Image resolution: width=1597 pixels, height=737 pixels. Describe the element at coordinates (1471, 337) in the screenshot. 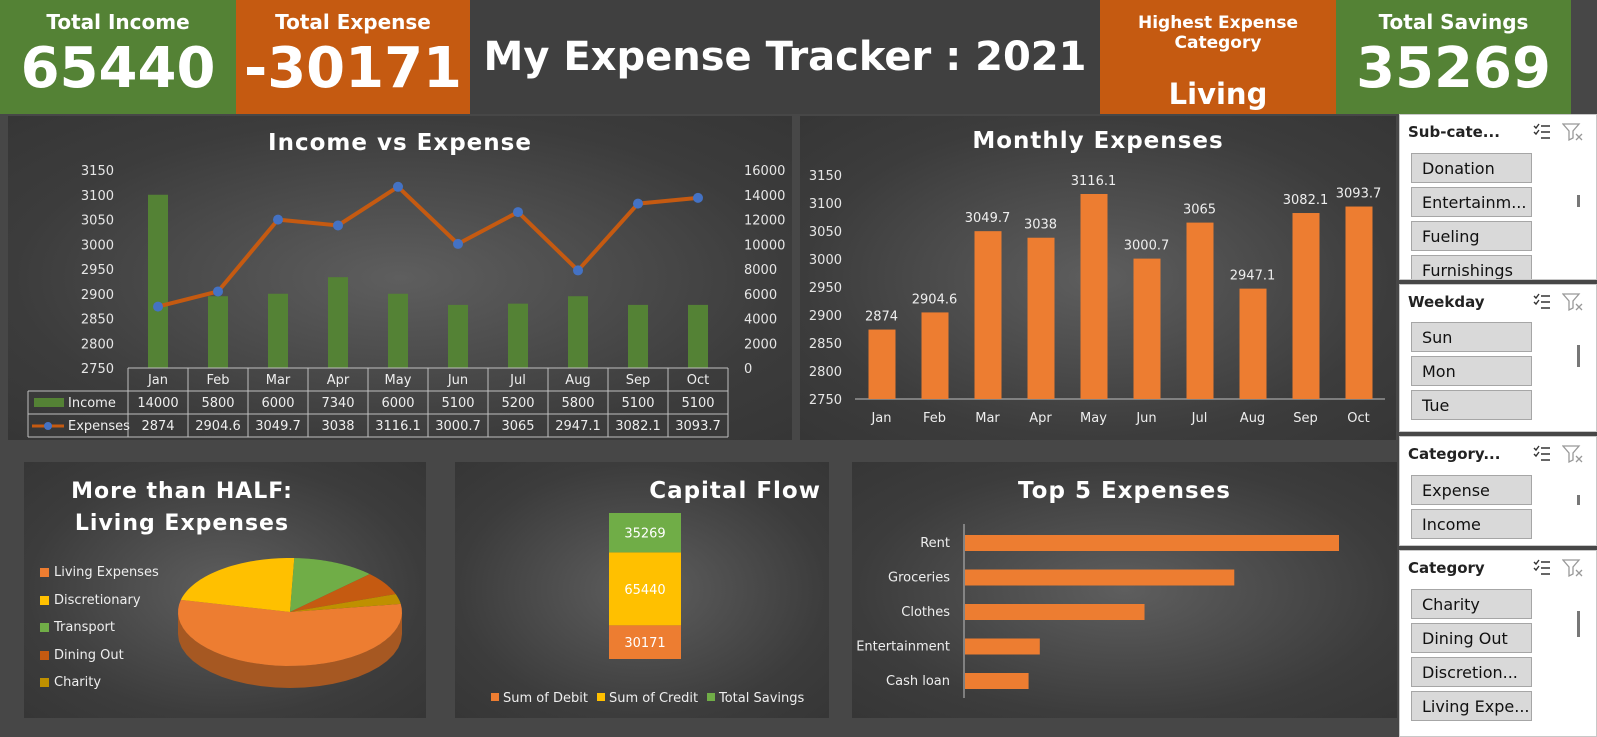

I see `slicer-item-sun: Sun` at that location.